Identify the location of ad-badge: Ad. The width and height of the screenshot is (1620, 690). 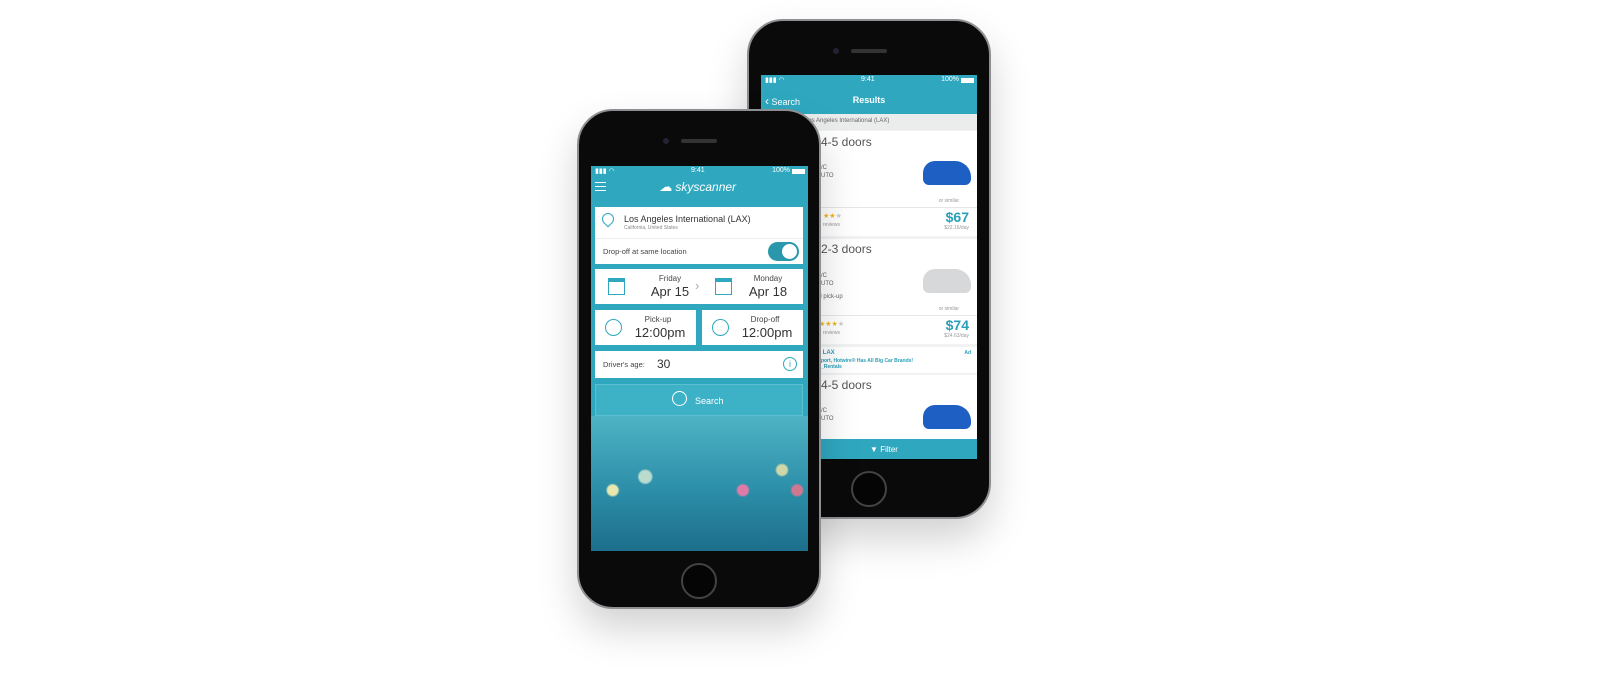
(967, 353).